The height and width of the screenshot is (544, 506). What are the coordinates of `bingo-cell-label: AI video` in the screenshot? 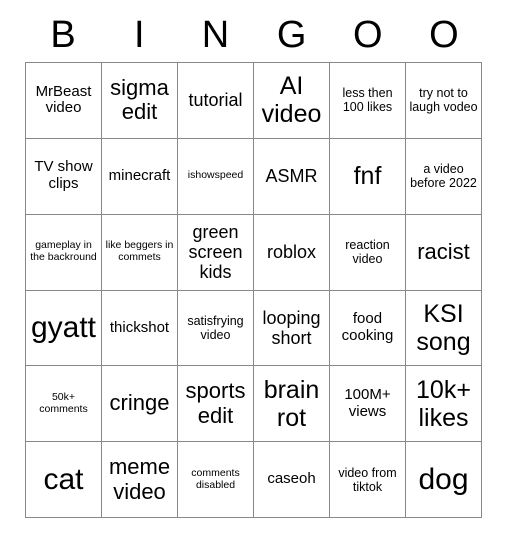 It's located at (291, 100).